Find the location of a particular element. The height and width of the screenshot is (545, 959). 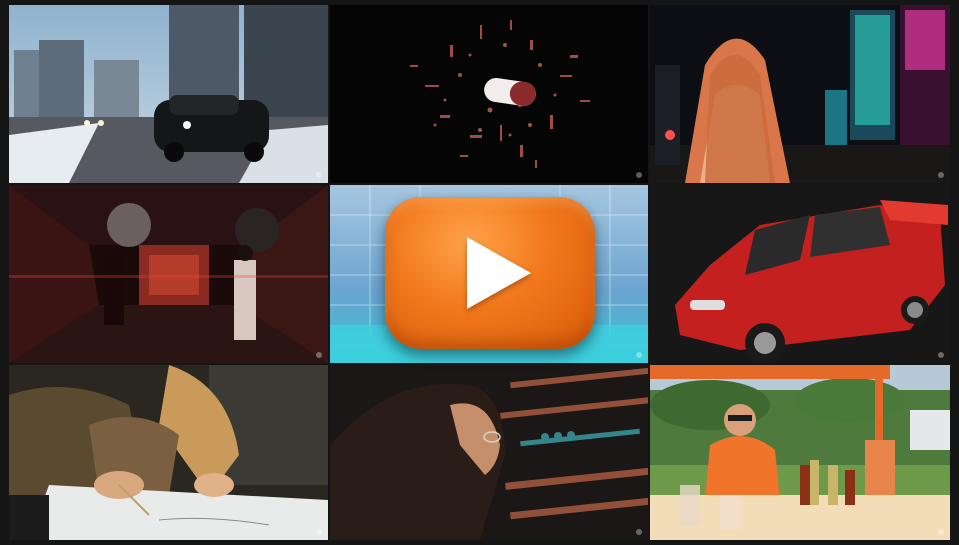

video-thumbnail-city-street-car is located at coordinates (168, 94).